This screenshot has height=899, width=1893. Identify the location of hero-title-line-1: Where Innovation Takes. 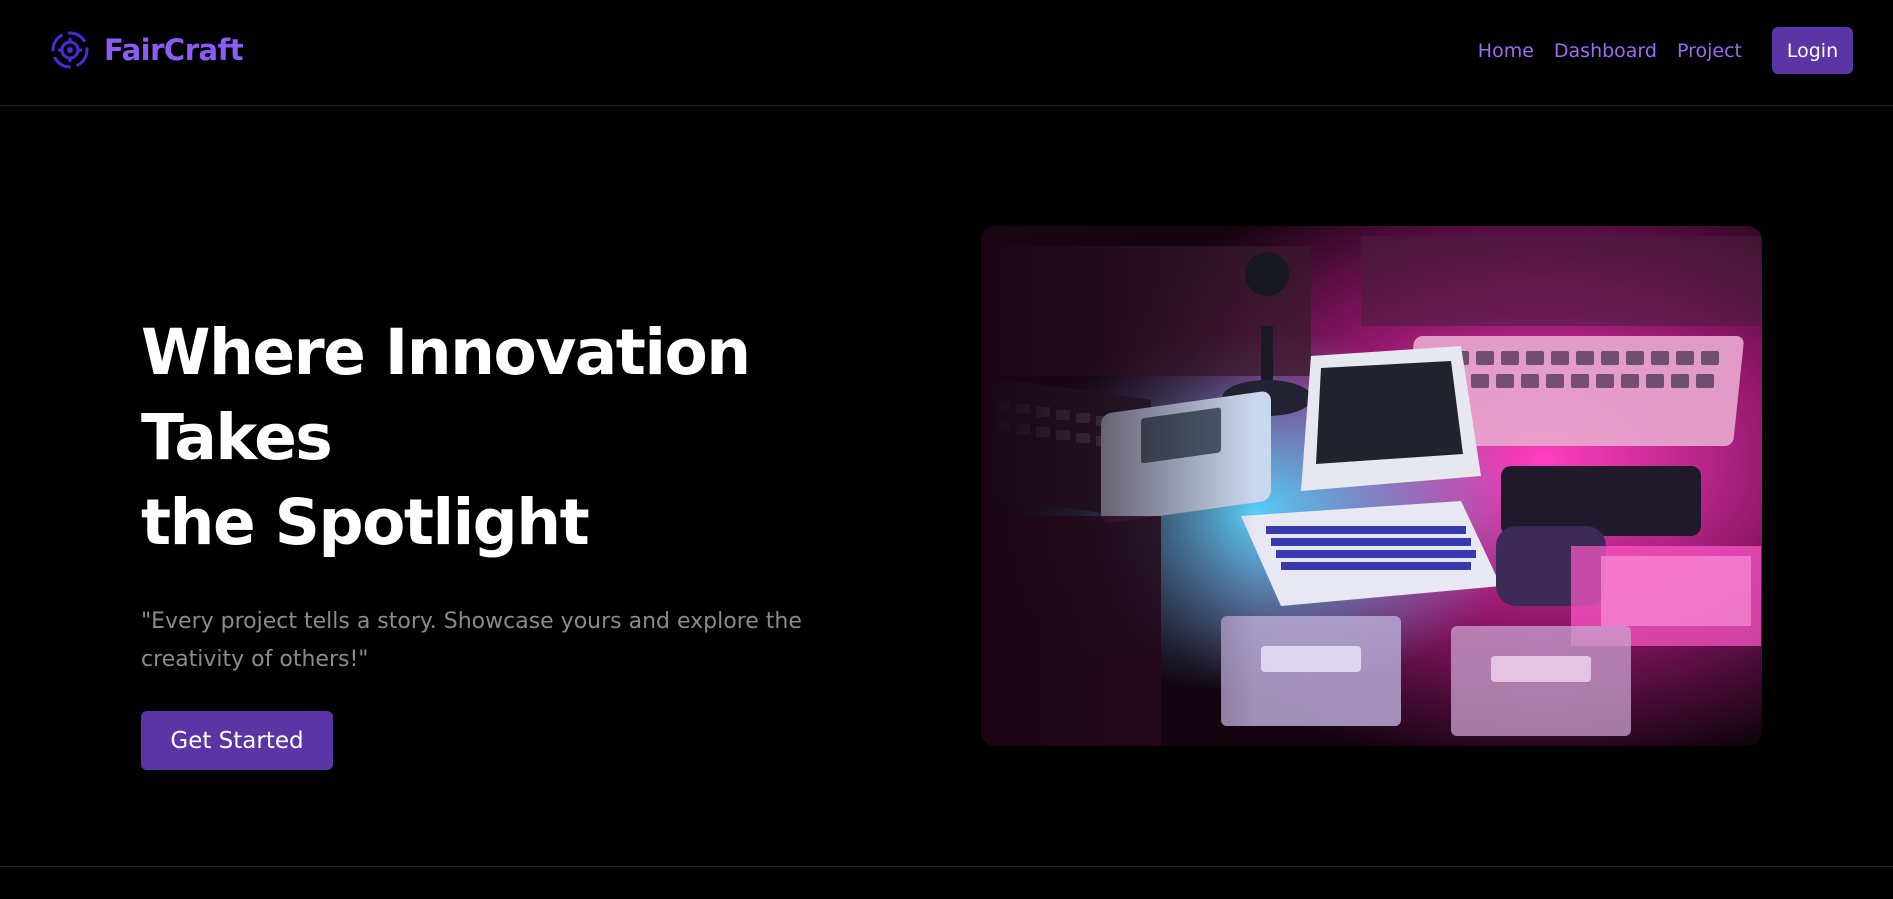
(446, 395).